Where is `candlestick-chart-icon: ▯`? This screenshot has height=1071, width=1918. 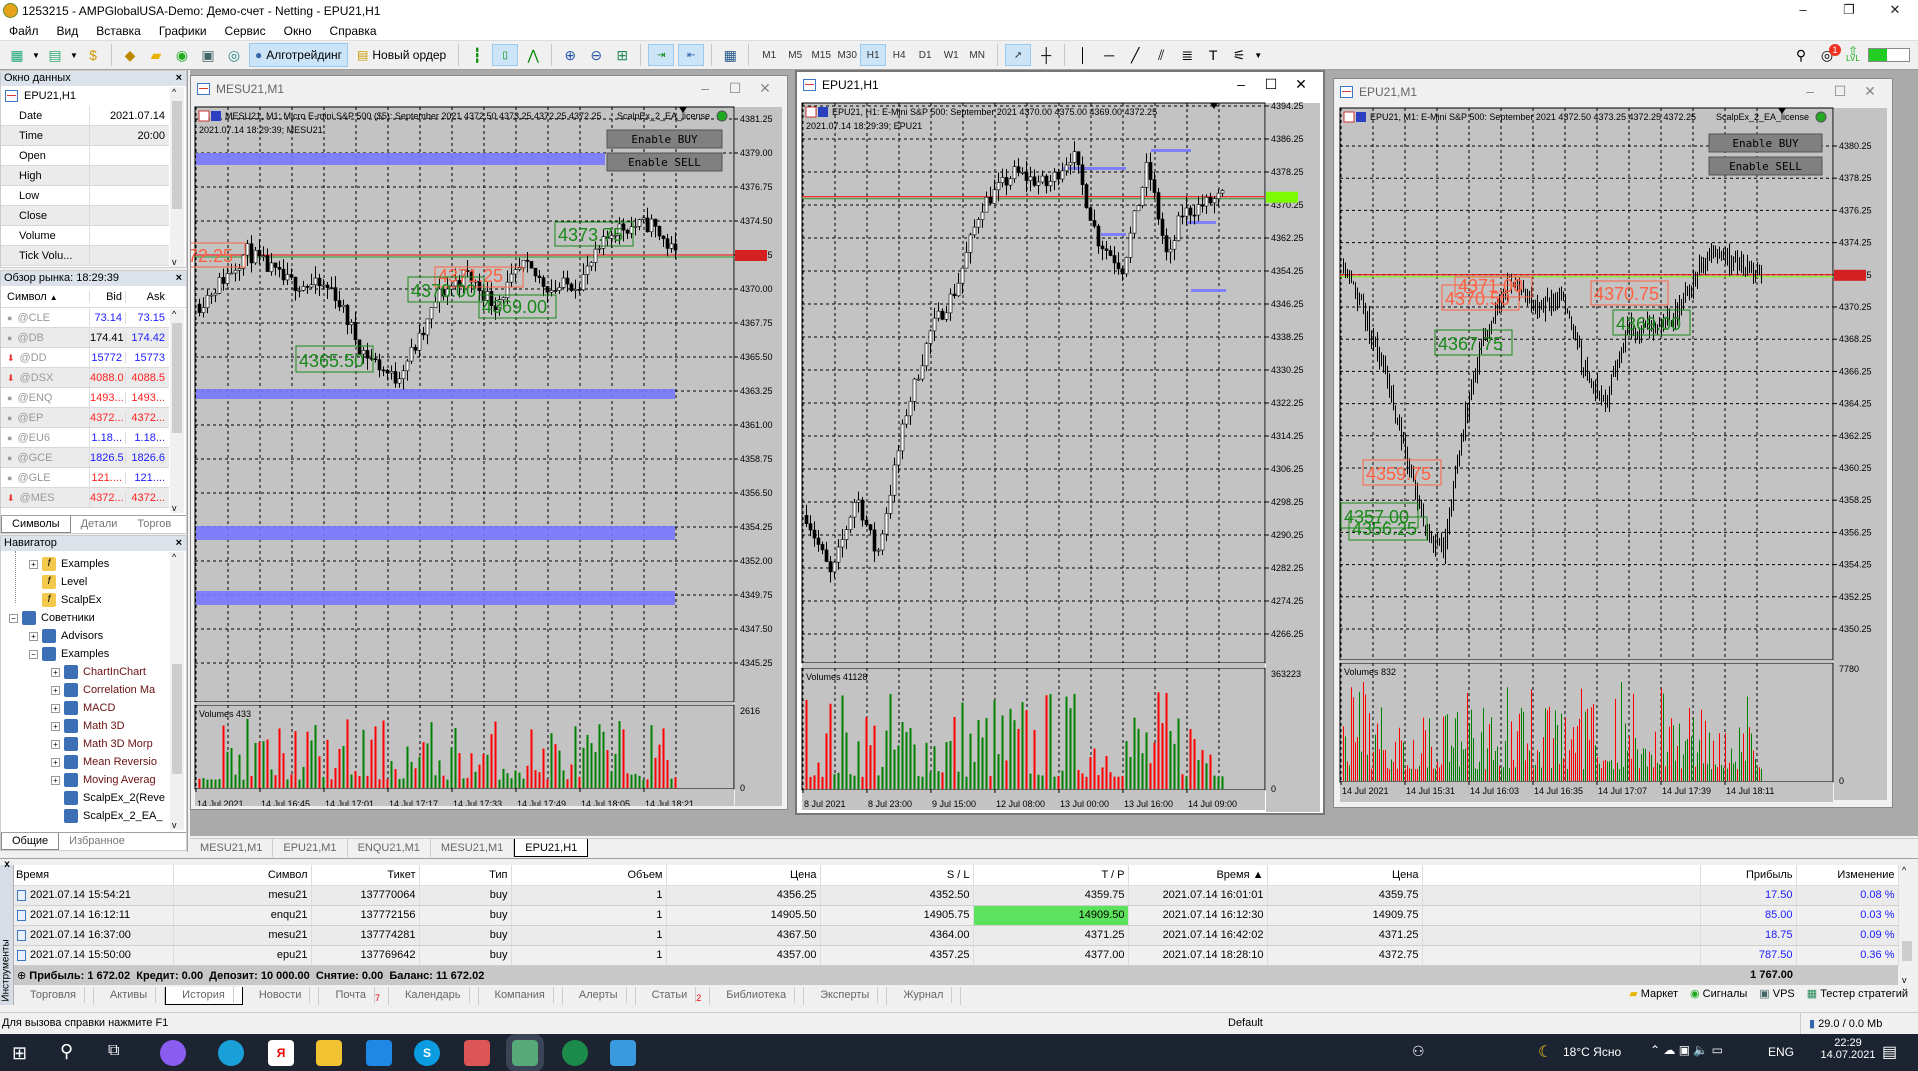
candlestick-chart-icon: ▯ is located at coordinates (505, 55).